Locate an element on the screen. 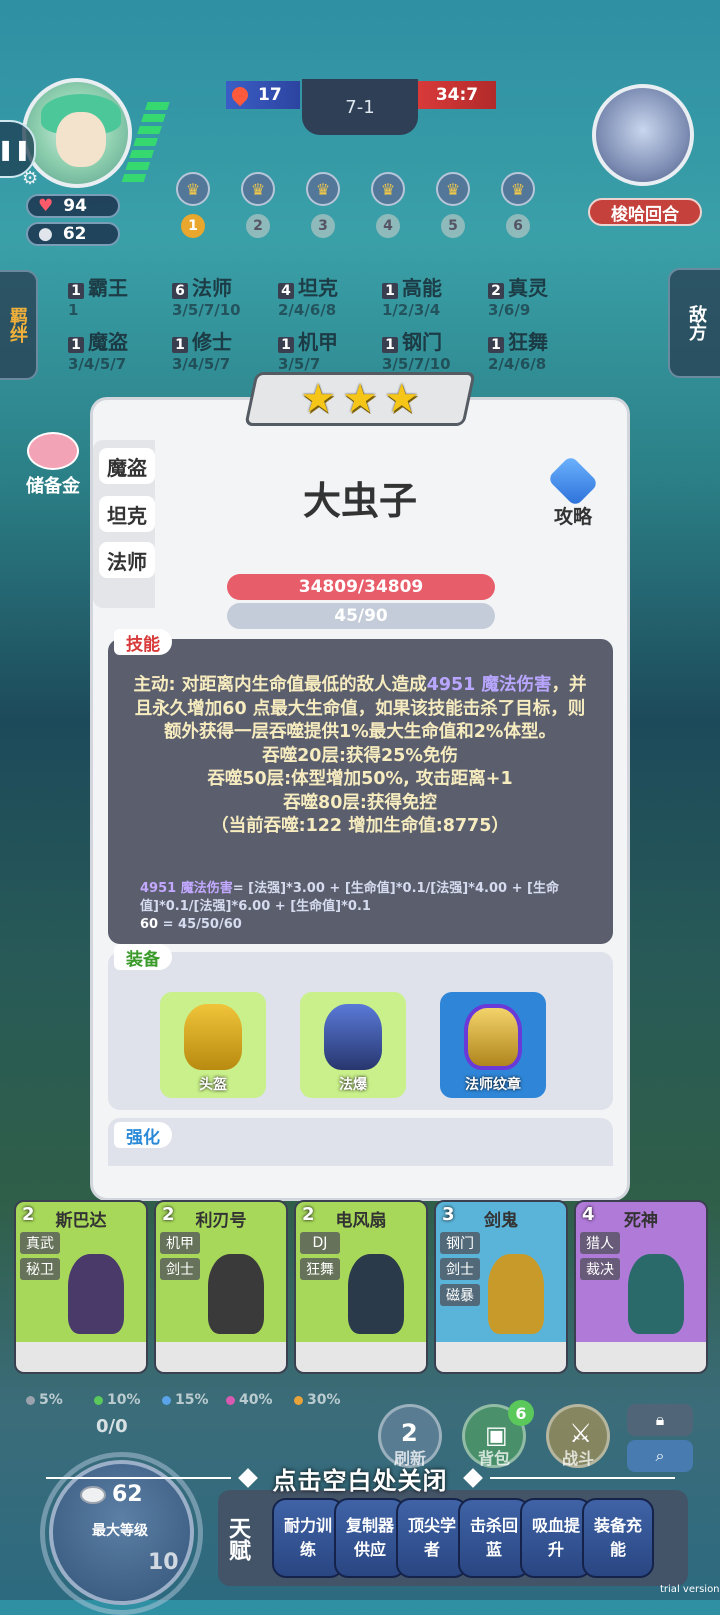  shop-card: 2 斯巴达 真武 秘卫 is located at coordinates (81, 1287).